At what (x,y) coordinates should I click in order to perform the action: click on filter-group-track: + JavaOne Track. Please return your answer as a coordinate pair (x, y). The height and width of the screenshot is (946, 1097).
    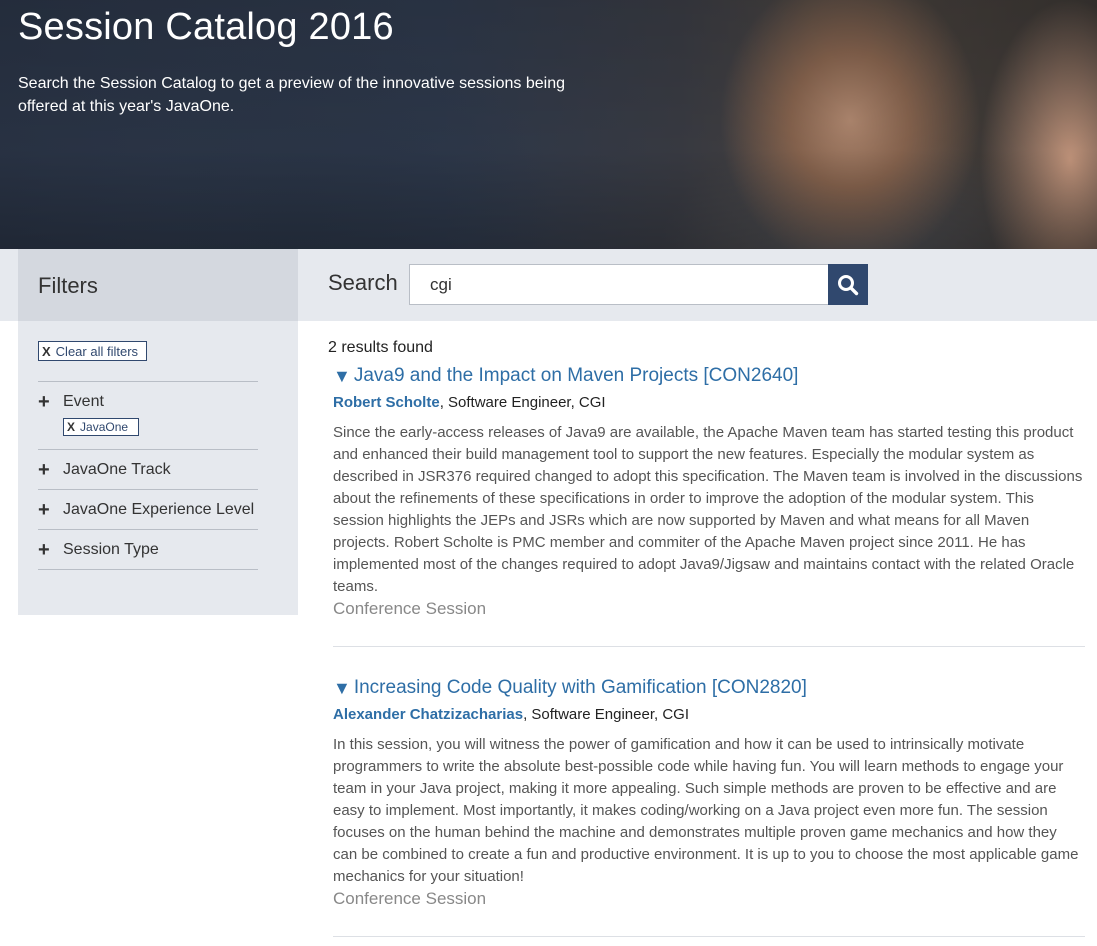
    Looking at the image, I should click on (148, 469).